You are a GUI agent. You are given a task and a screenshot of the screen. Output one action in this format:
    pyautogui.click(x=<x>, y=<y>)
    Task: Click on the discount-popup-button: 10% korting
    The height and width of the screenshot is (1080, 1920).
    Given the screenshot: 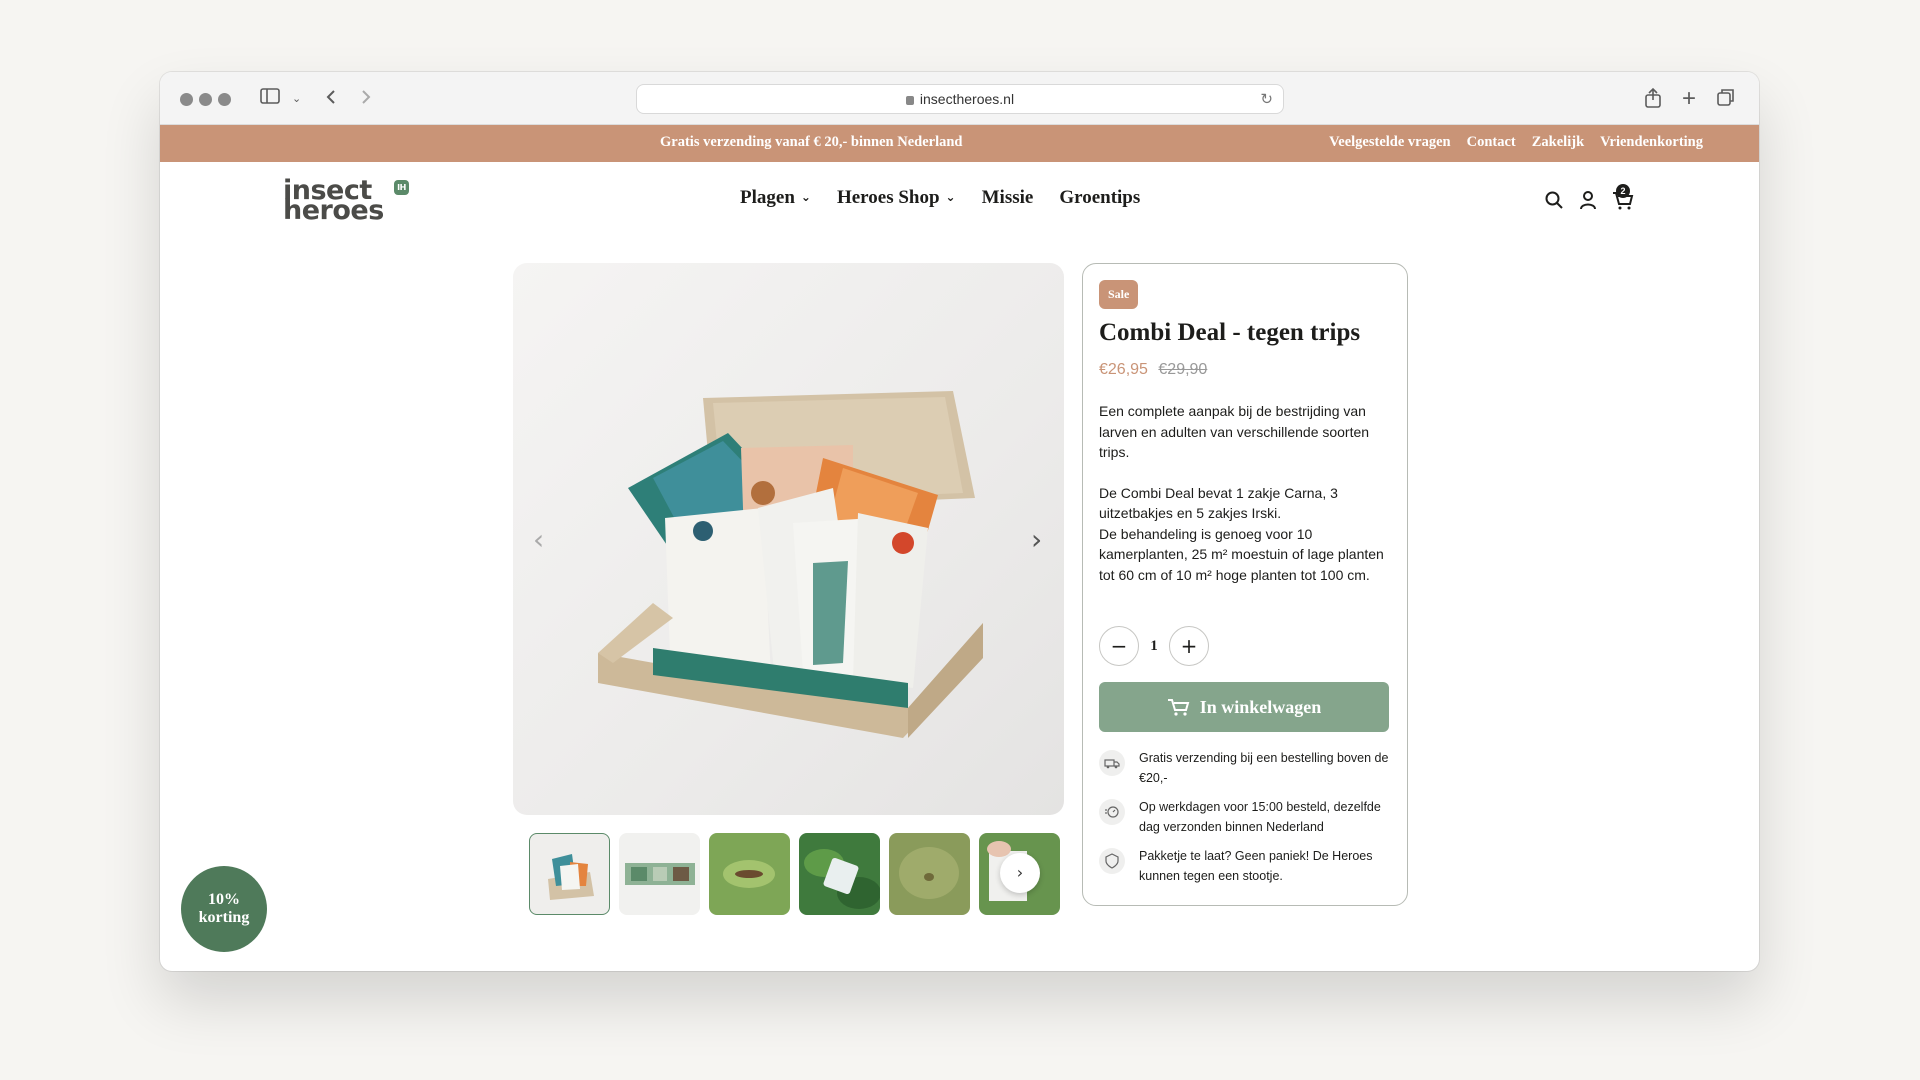 What is the action you would take?
    pyautogui.click(x=224, y=909)
    